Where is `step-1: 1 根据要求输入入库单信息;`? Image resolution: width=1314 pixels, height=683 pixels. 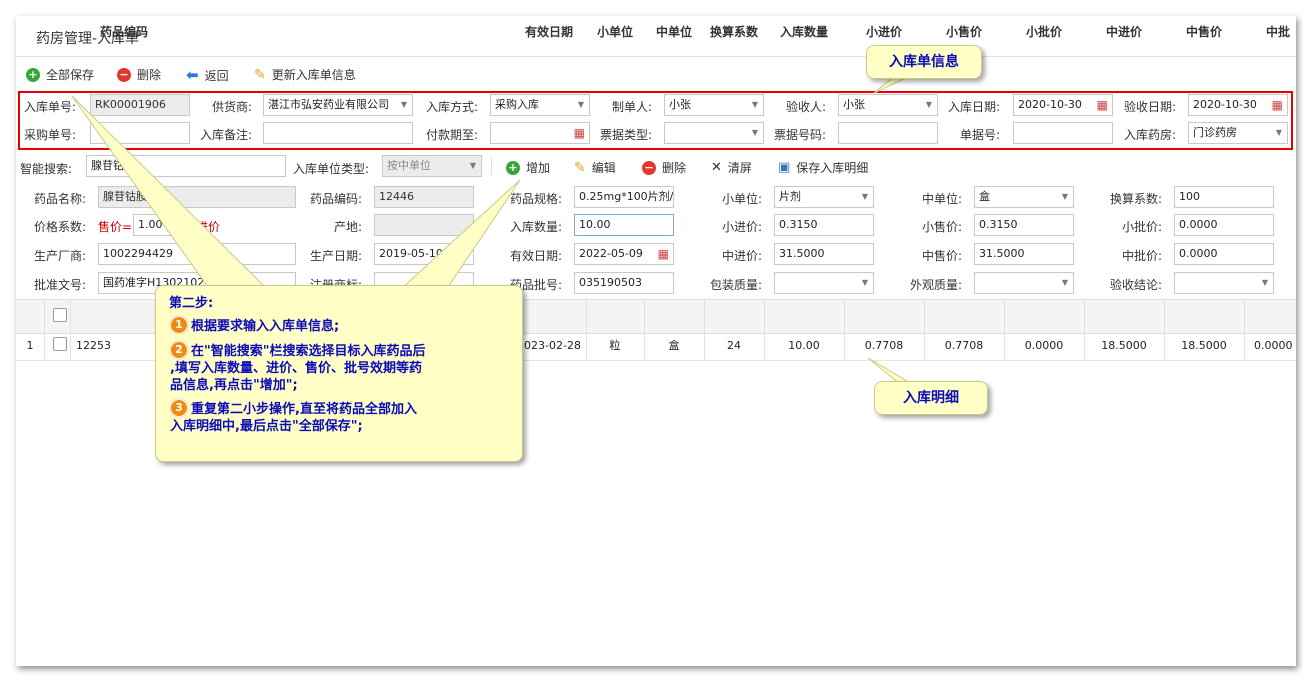 step-1: 1 根据要求输入入库单信息; is located at coordinates (254, 324).